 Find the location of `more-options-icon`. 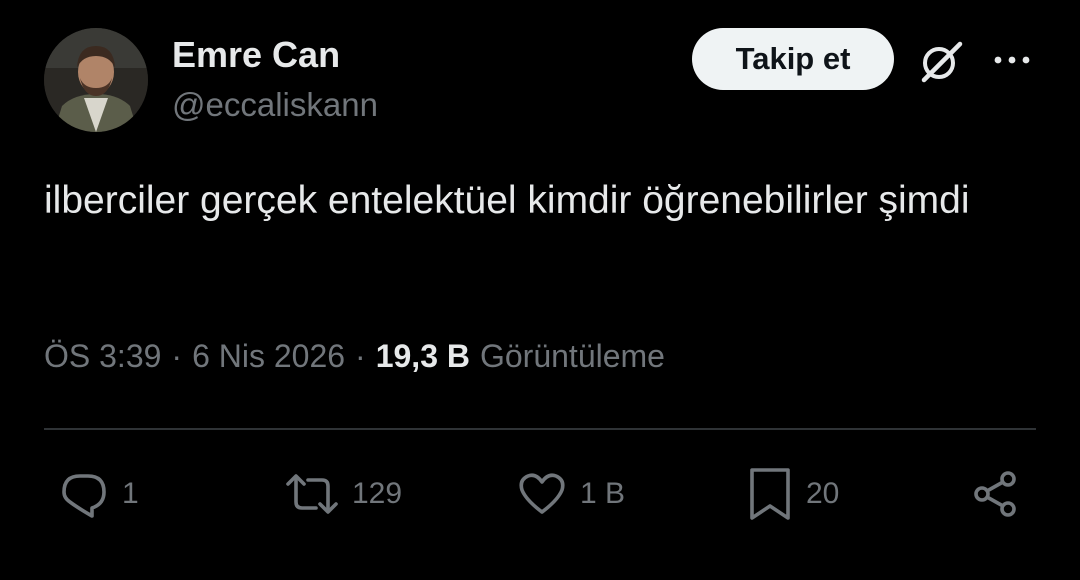

more-options-icon is located at coordinates (1012, 60).